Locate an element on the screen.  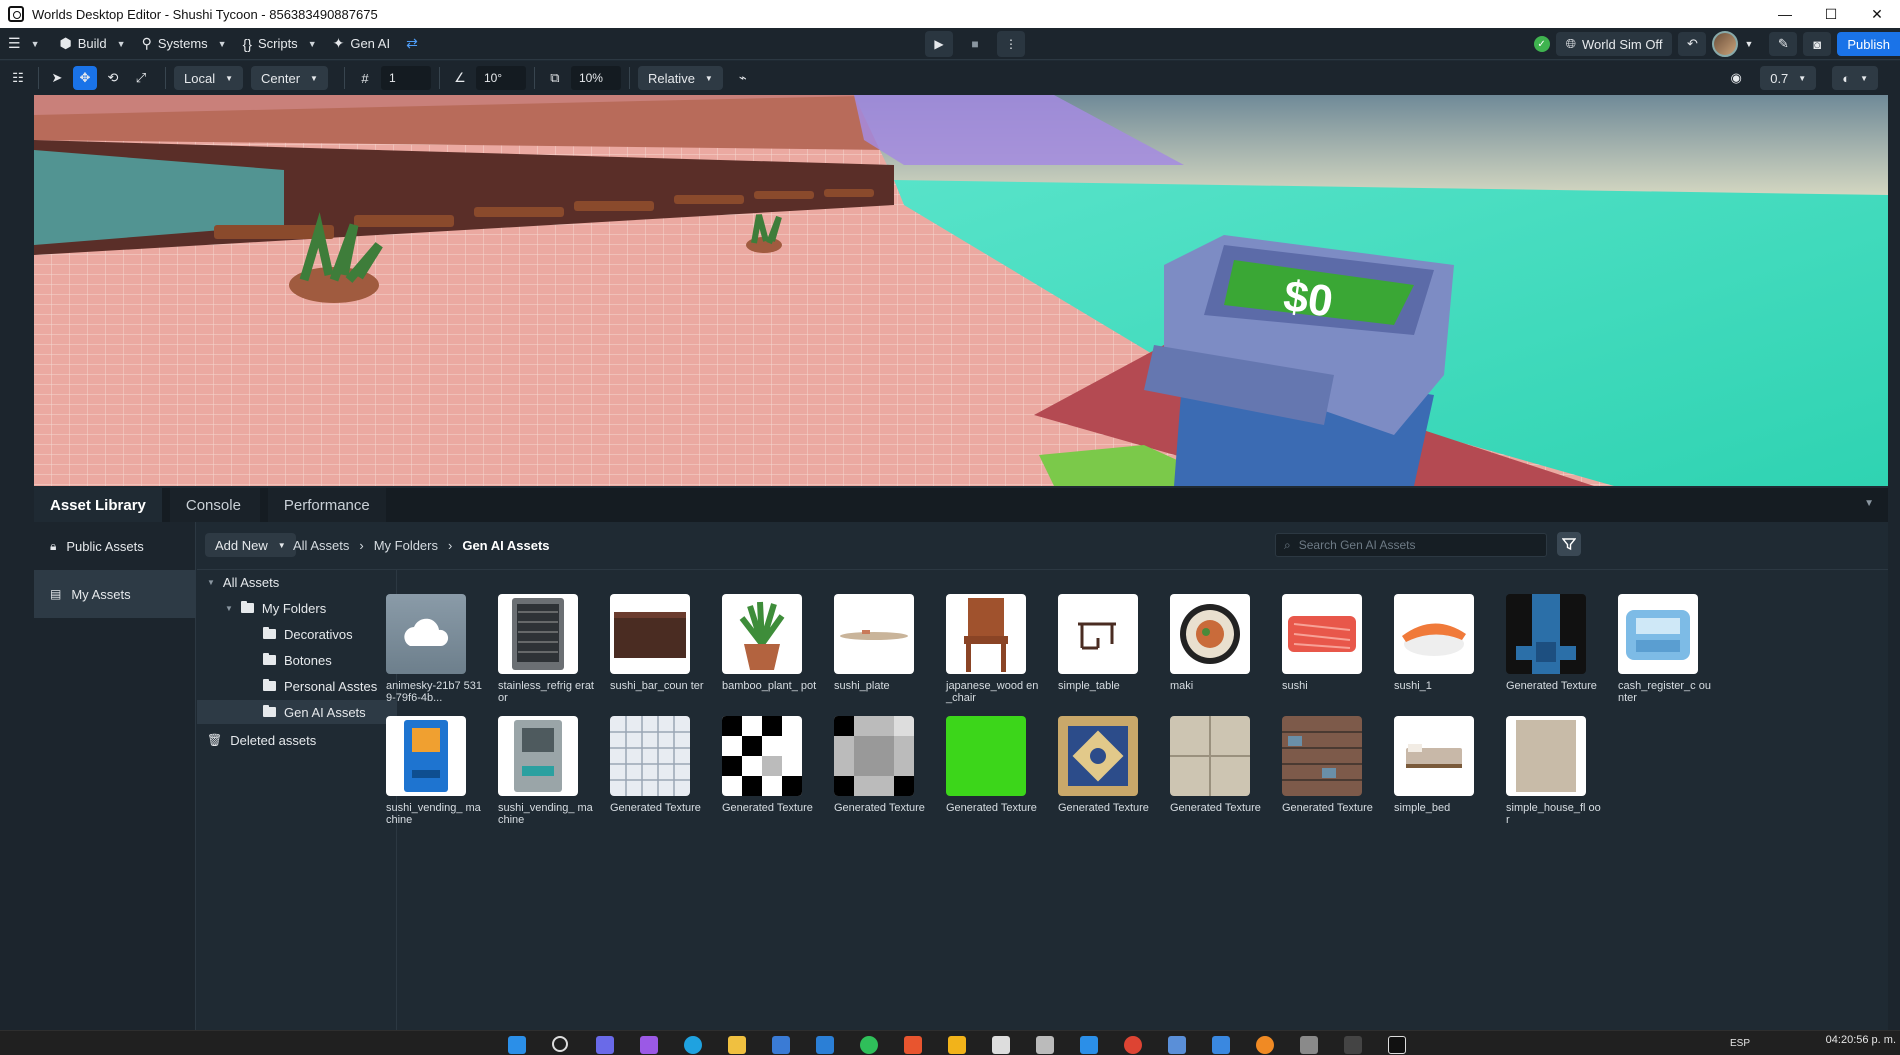
asset-tile: bamboo_plant_ pot is located at coordinates (769, 643).